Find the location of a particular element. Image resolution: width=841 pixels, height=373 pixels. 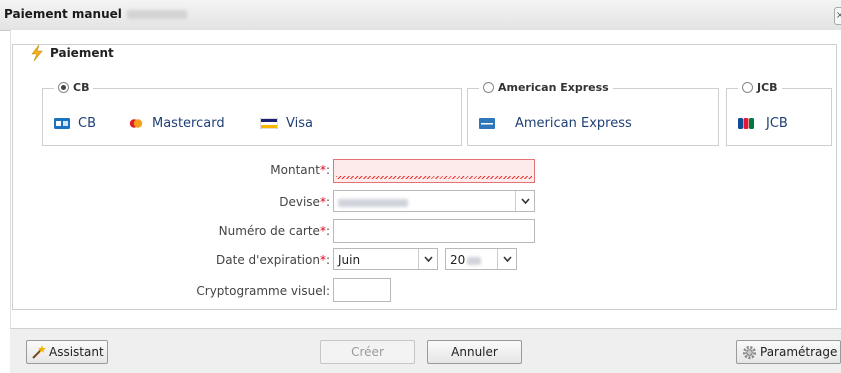

cancel-button: Annuler is located at coordinates (474, 352).